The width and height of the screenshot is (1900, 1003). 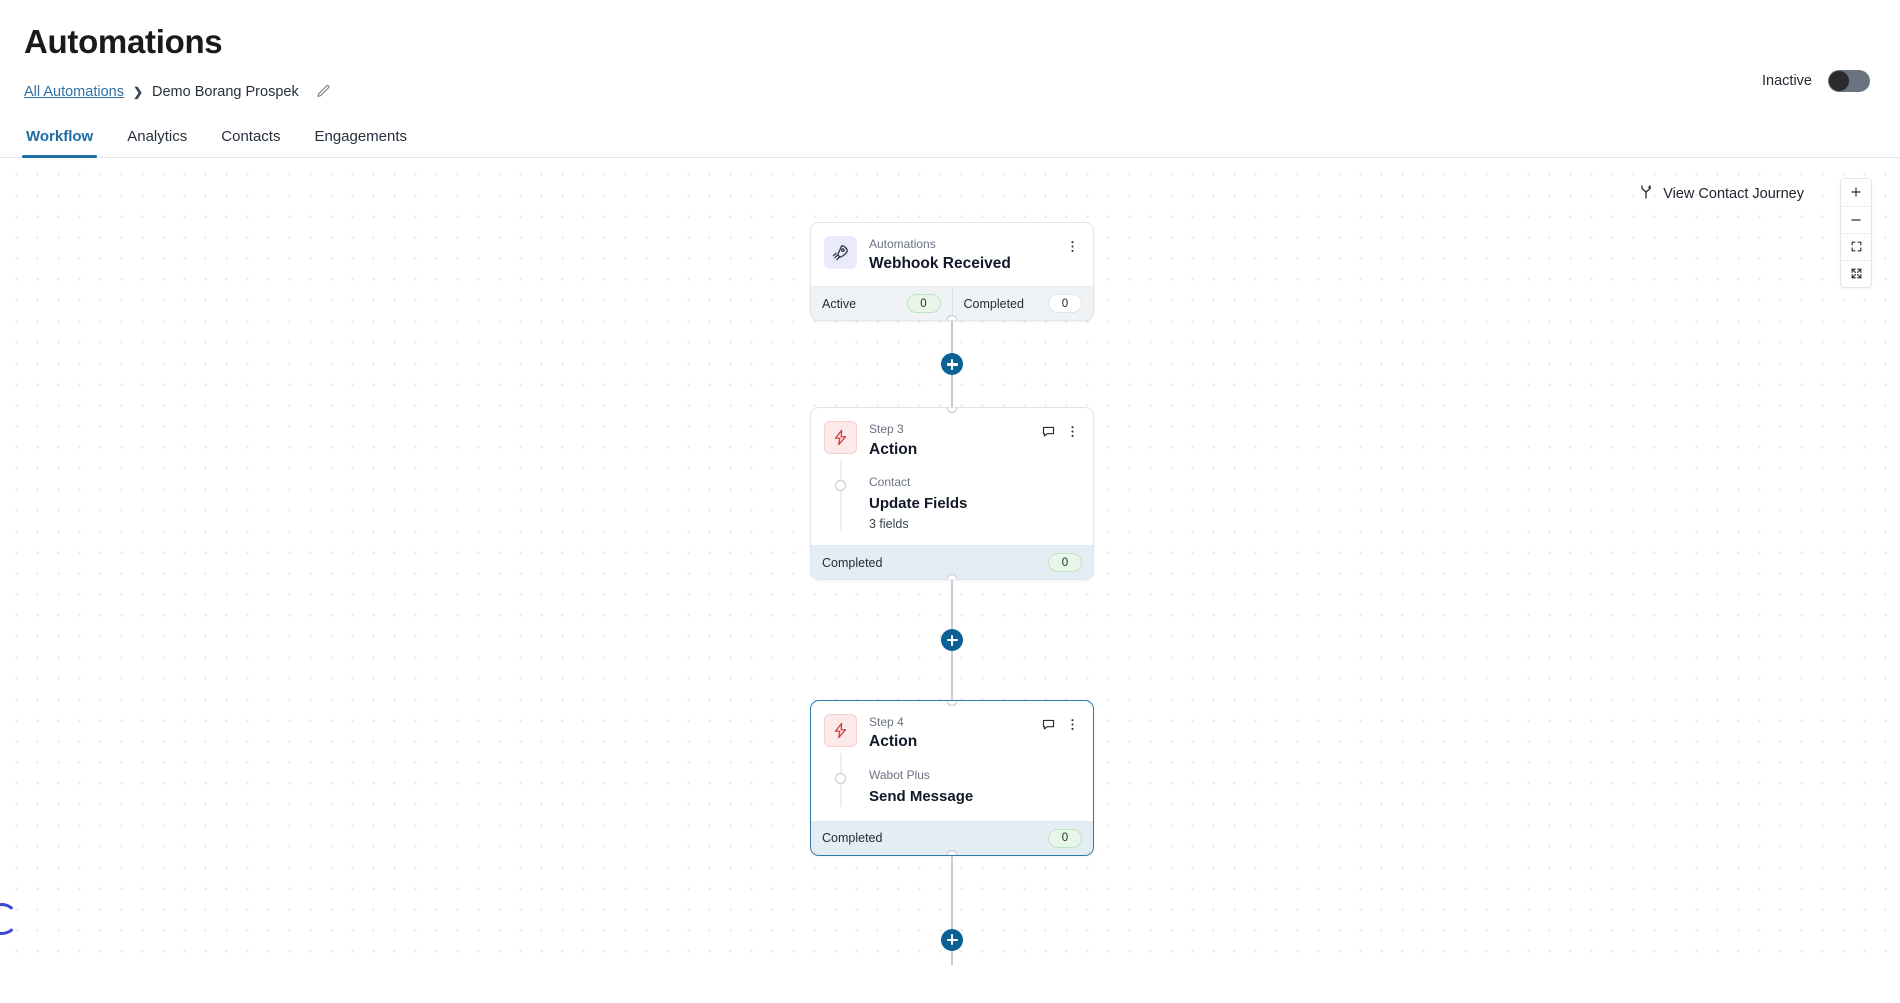 What do you see at coordinates (899, 775) in the screenshot?
I see `node-body-kicker: Wabot Plus` at bounding box center [899, 775].